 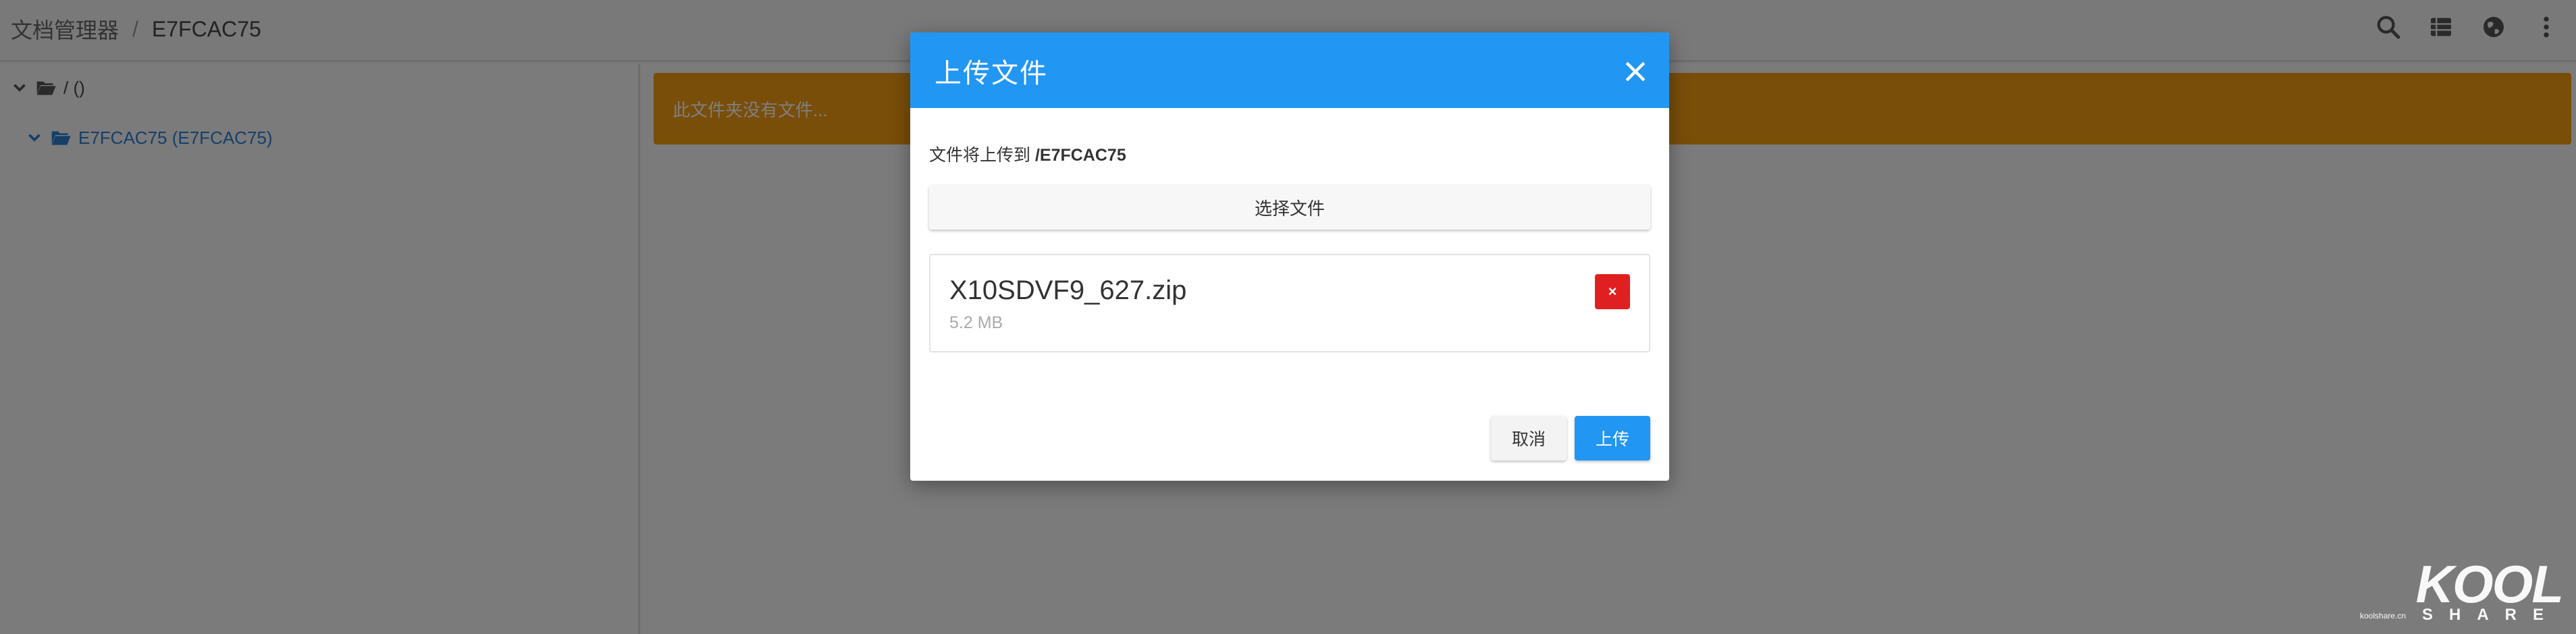 What do you see at coordinates (976, 322) in the screenshot?
I see `file-size: 5.2 MB` at bounding box center [976, 322].